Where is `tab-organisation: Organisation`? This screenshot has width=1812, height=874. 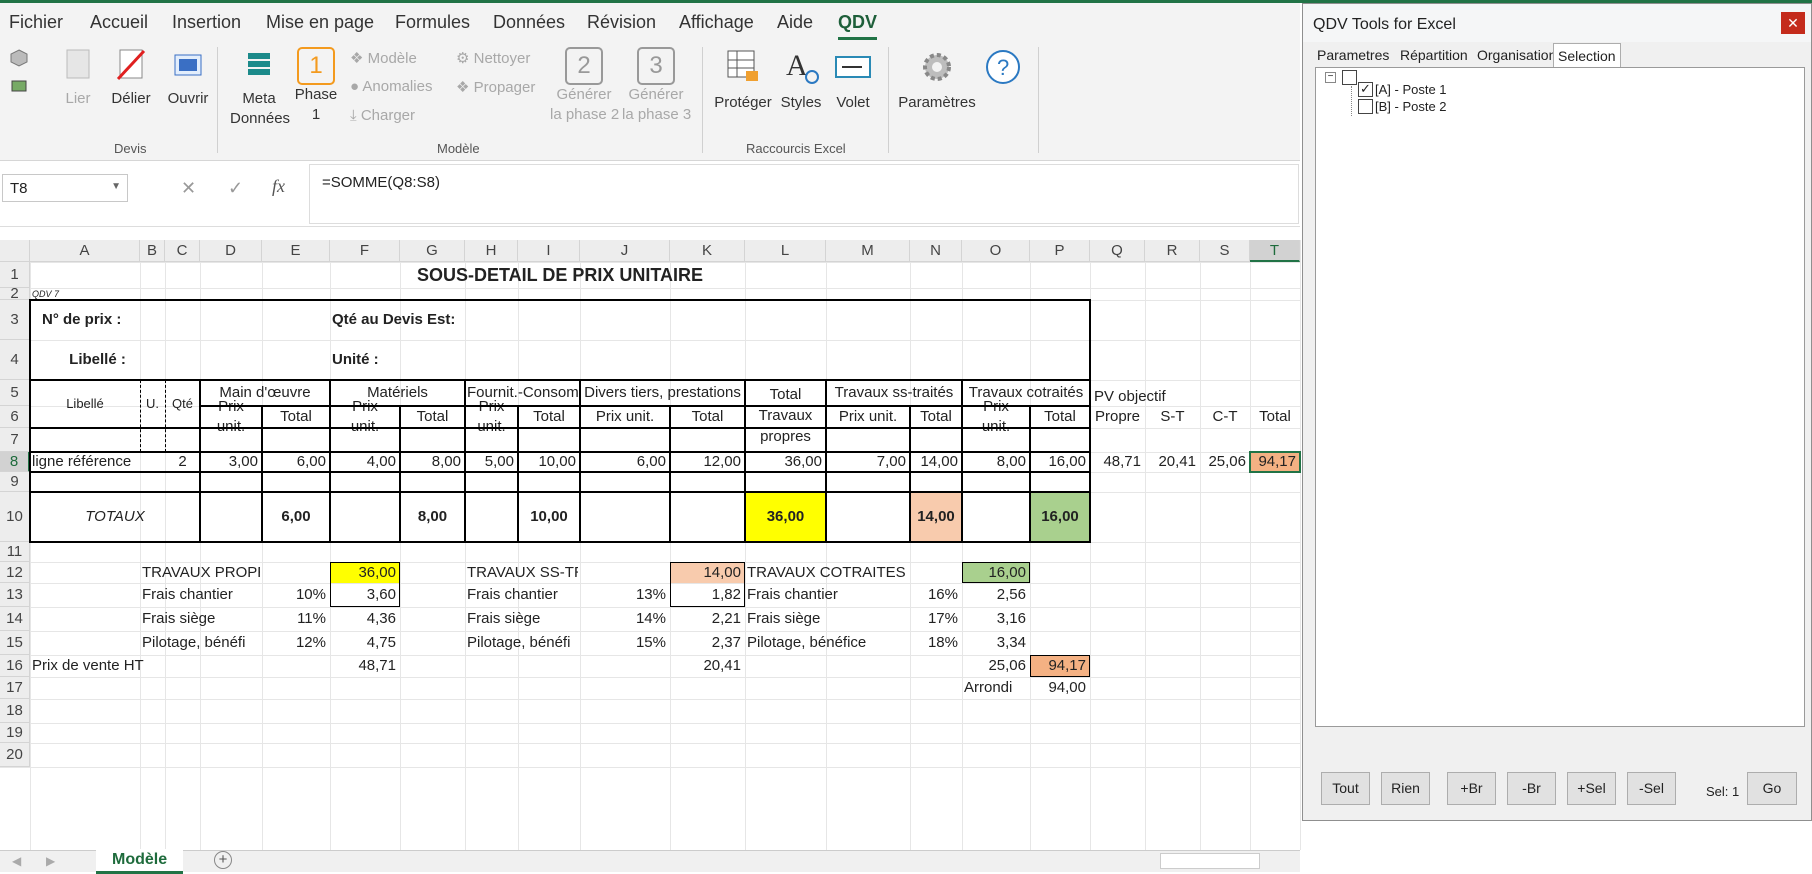
tab-organisation: Organisation is located at coordinates (1516, 55).